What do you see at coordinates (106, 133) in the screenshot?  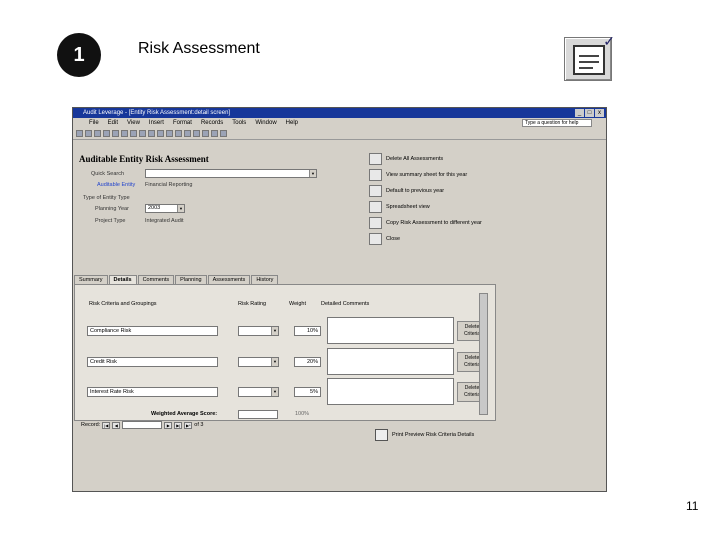 I see `toolbar-preview-icon` at bounding box center [106, 133].